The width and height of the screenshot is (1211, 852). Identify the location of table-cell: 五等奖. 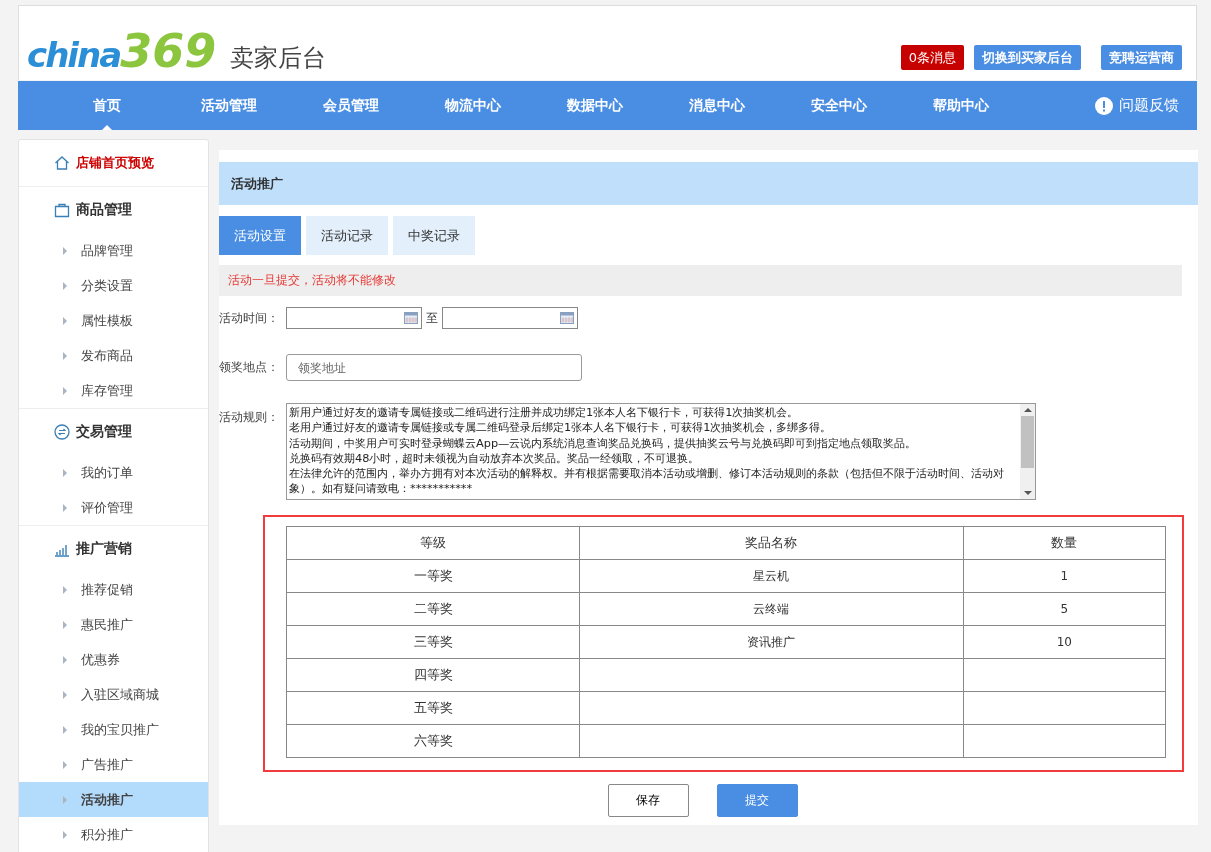
(433, 708).